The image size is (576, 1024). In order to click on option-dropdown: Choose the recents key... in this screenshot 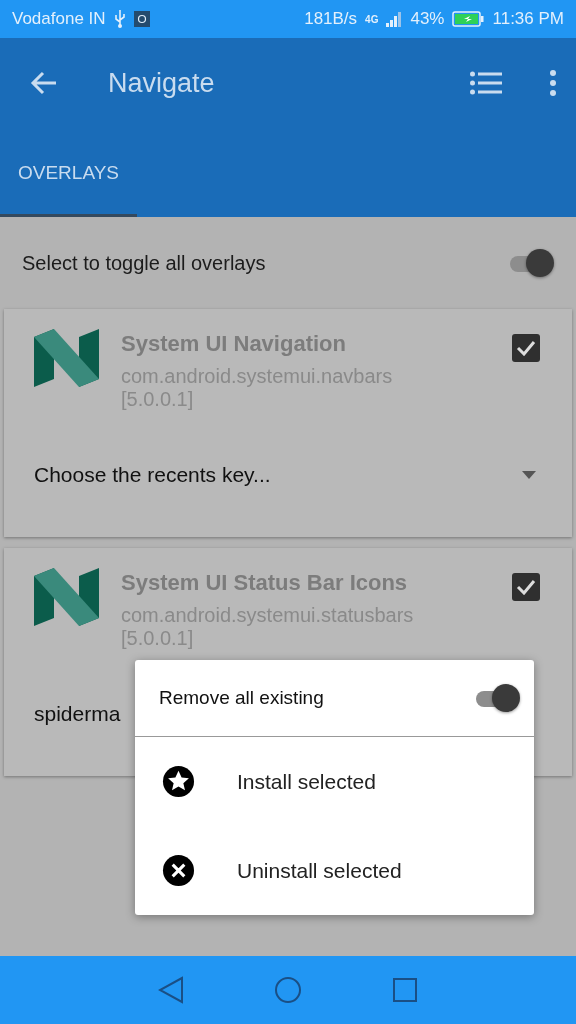, I will do `click(278, 475)`.